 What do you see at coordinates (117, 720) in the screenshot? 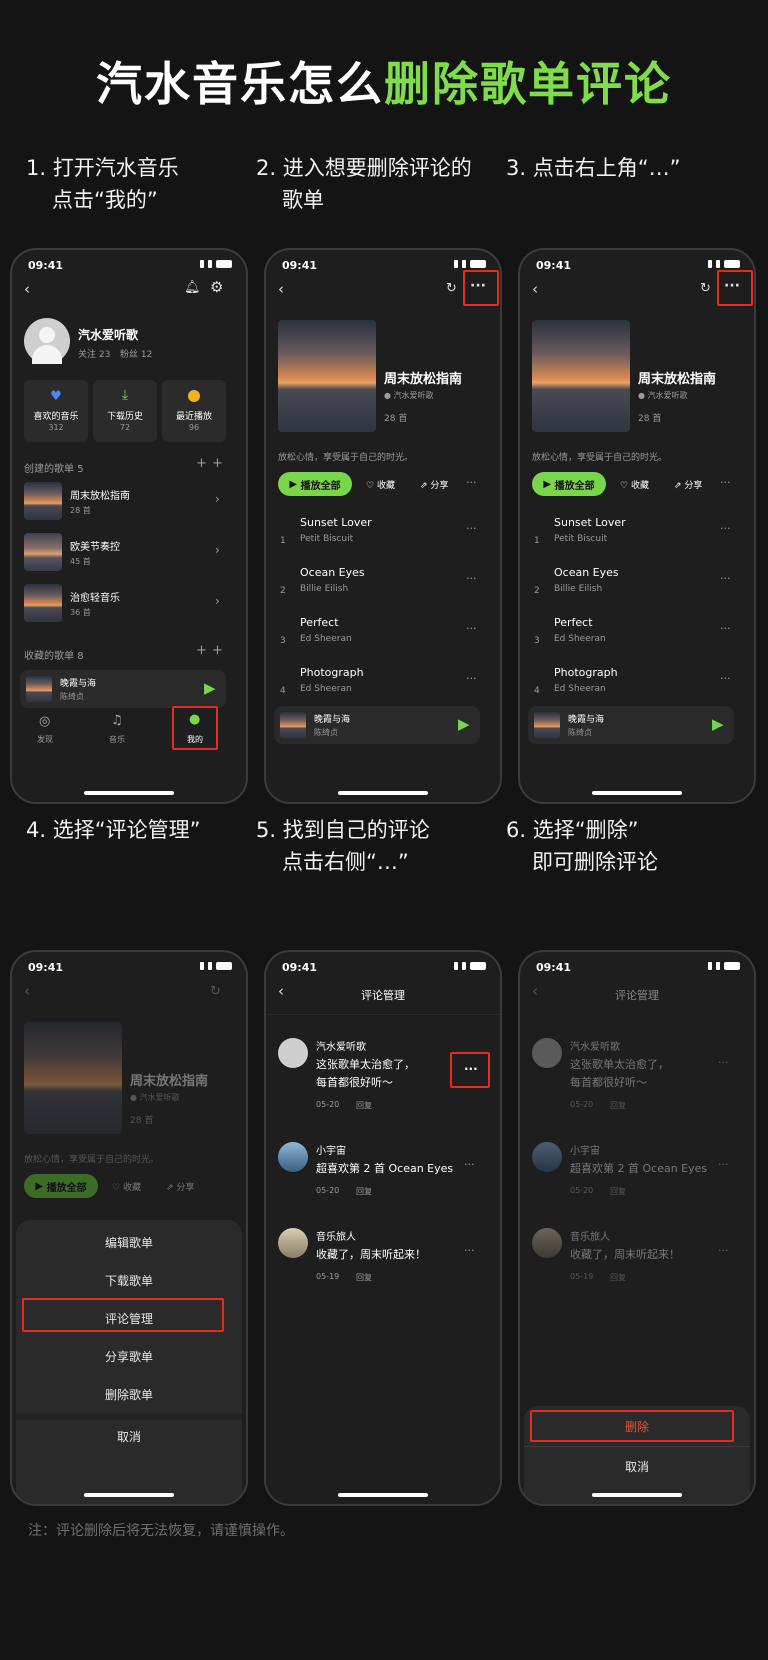
I see `music-note-icon: ♫` at bounding box center [117, 720].